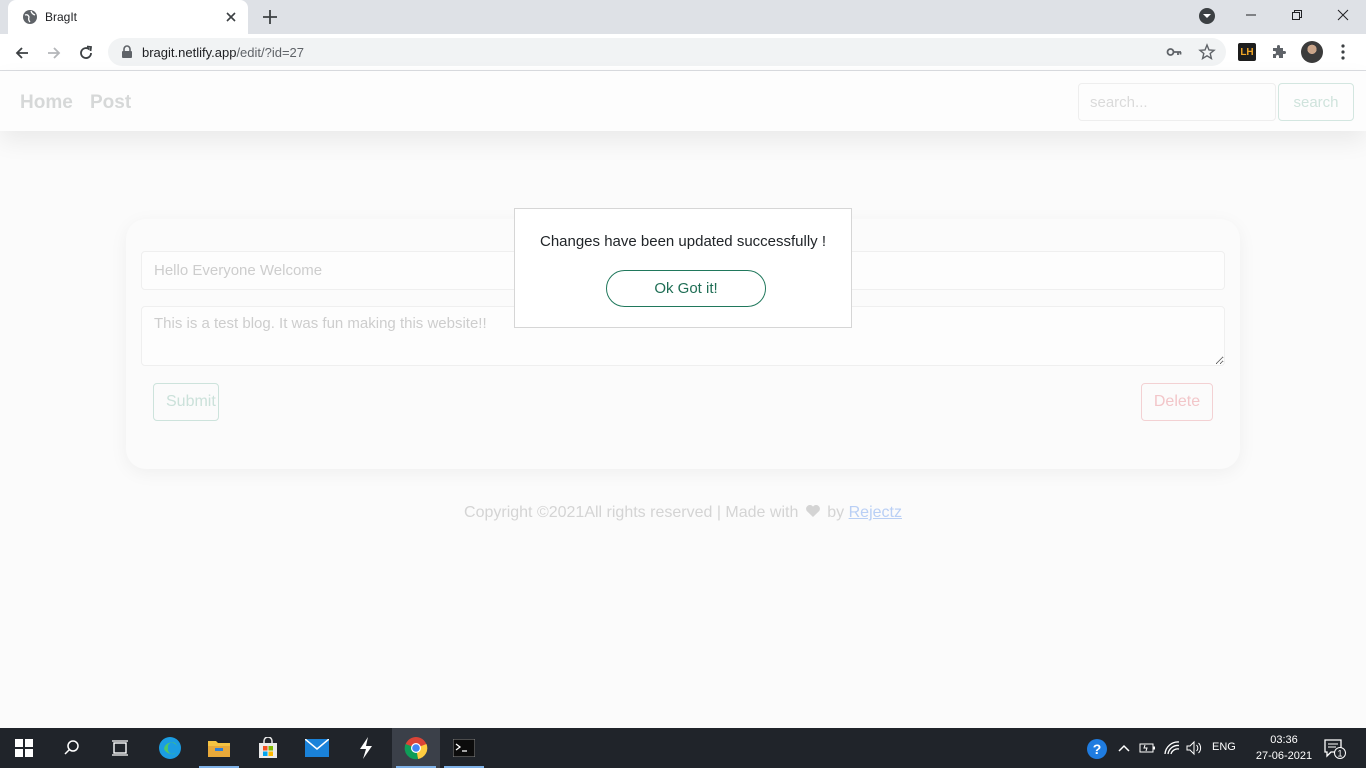  What do you see at coordinates (189, 52) in the screenshot?
I see `url-host: bragit.netlify.app` at bounding box center [189, 52].